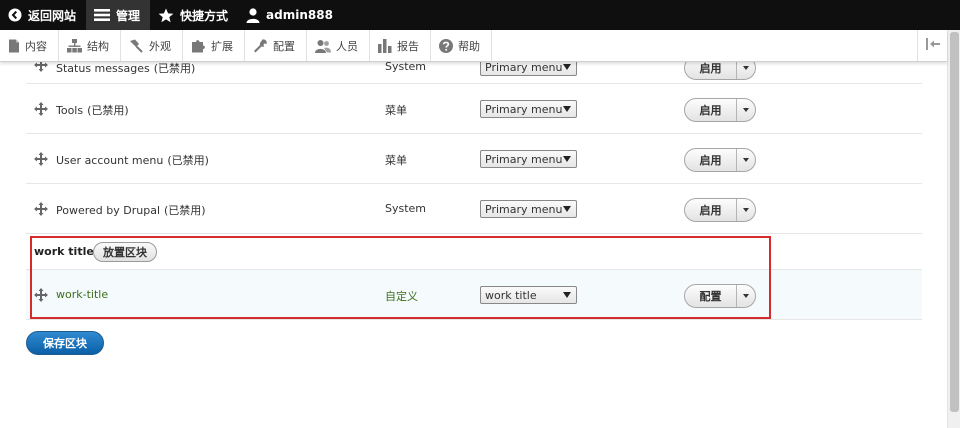 The width and height of the screenshot is (960, 428). Describe the element at coordinates (401, 296) in the screenshot. I see `block-category: 自定义` at that location.